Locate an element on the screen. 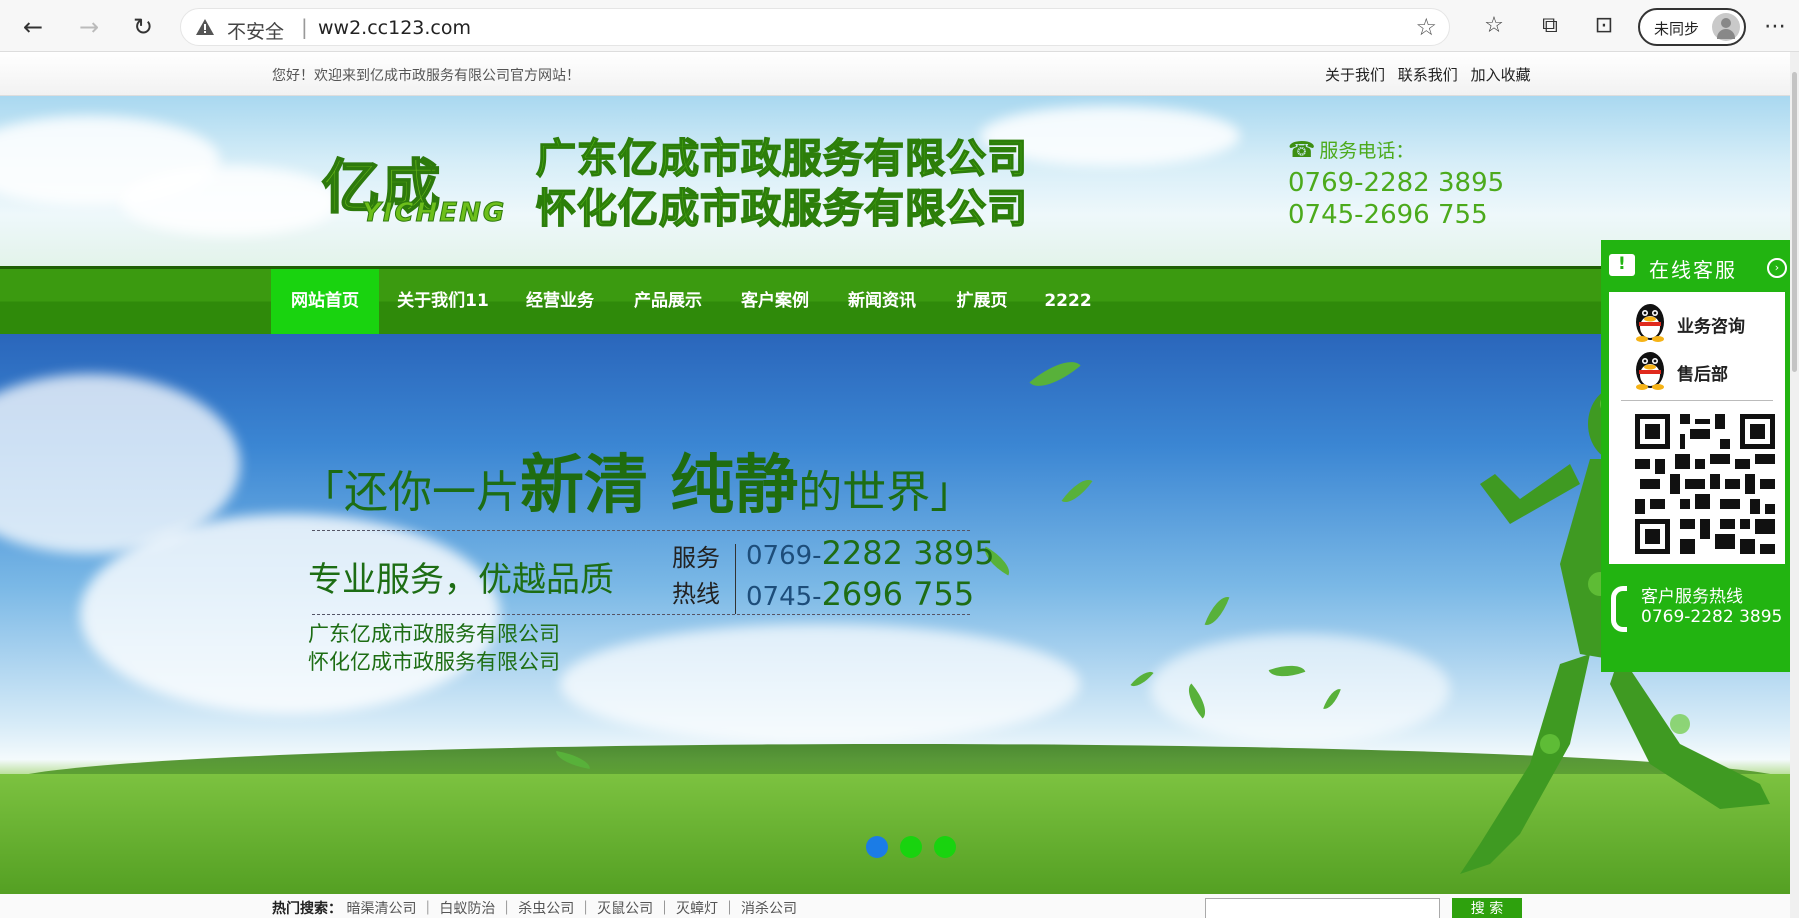 Image resolution: width=1799 pixels, height=918 pixels. qq-label-aftersales: 售后部 is located at coordinates (1702, 375).